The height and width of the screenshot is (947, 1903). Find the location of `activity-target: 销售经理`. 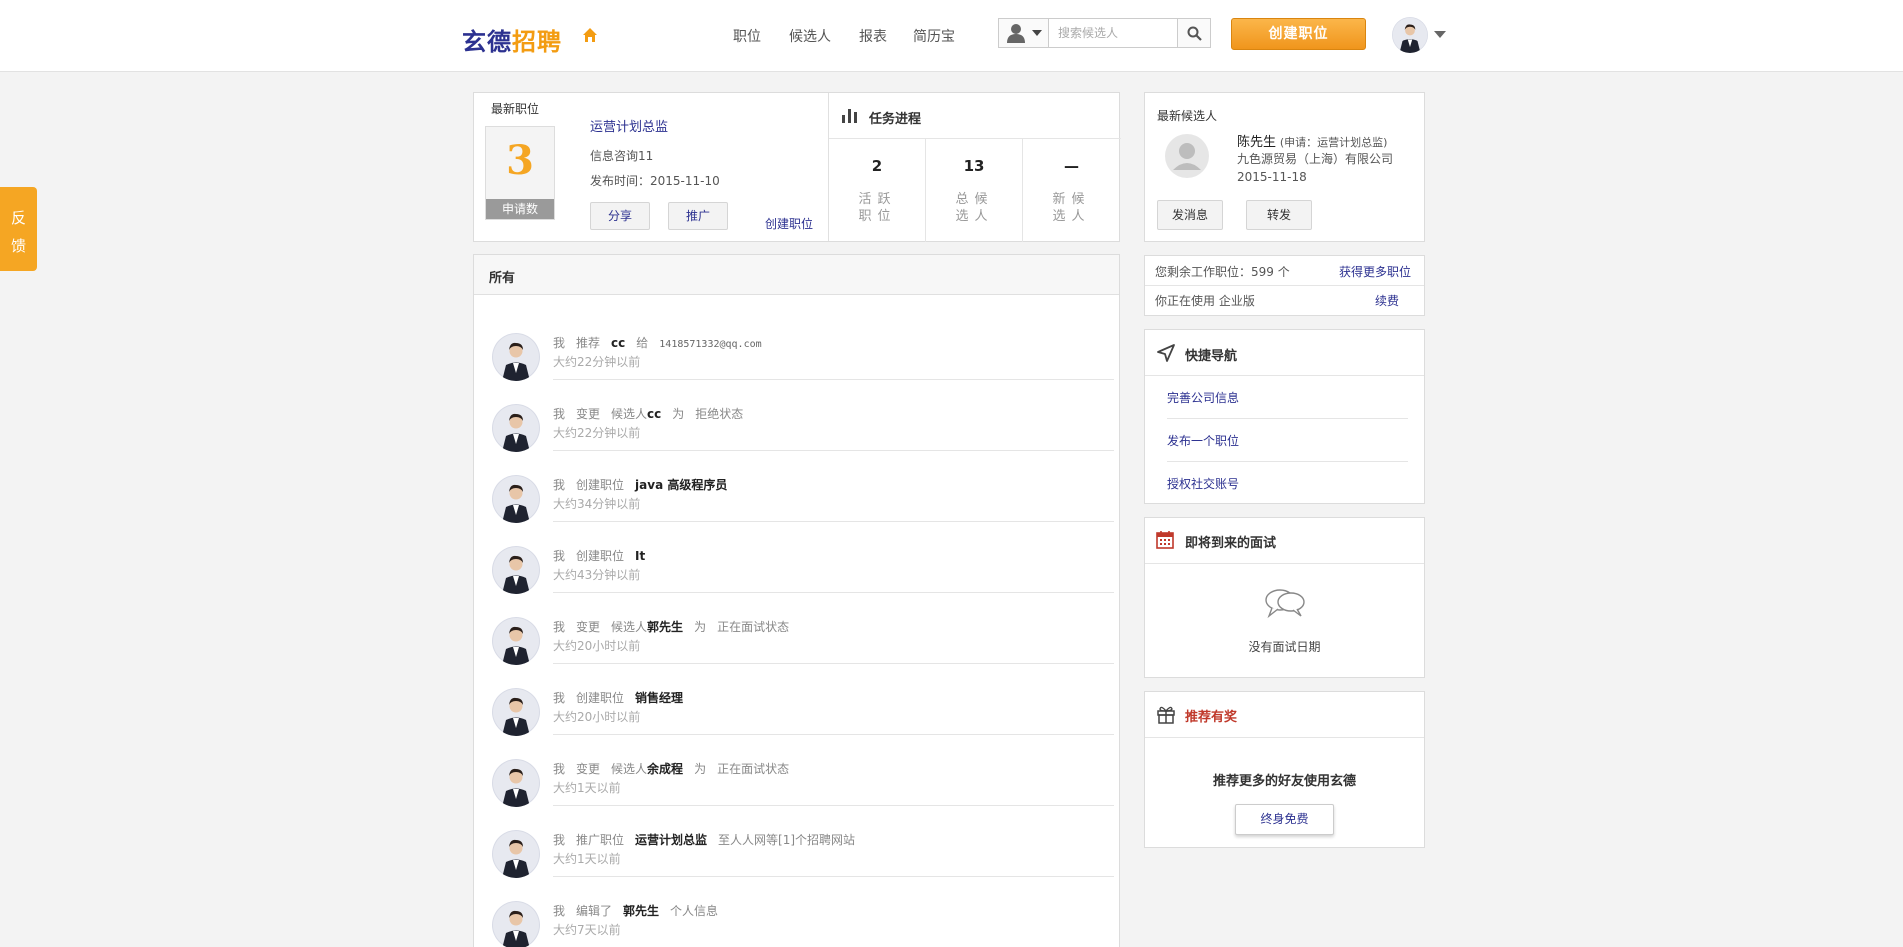

activity-target: 销售经理 is located at coordinates (659, 698).